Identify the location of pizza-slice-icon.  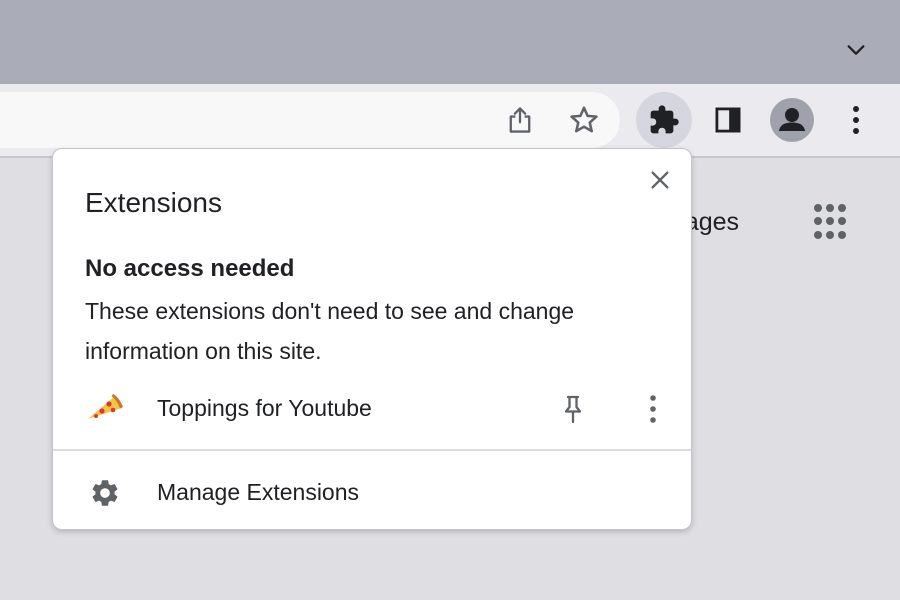
(105, 406).